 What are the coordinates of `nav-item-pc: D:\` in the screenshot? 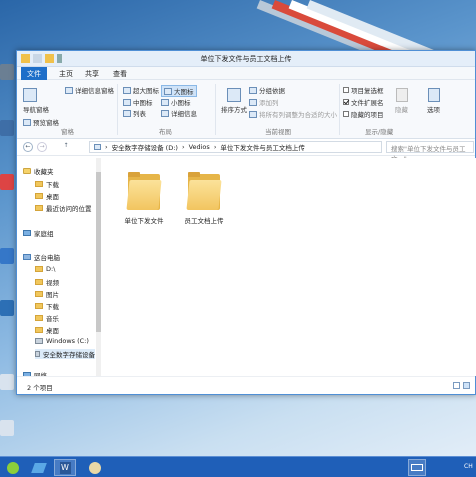 It's located at (45, 269).